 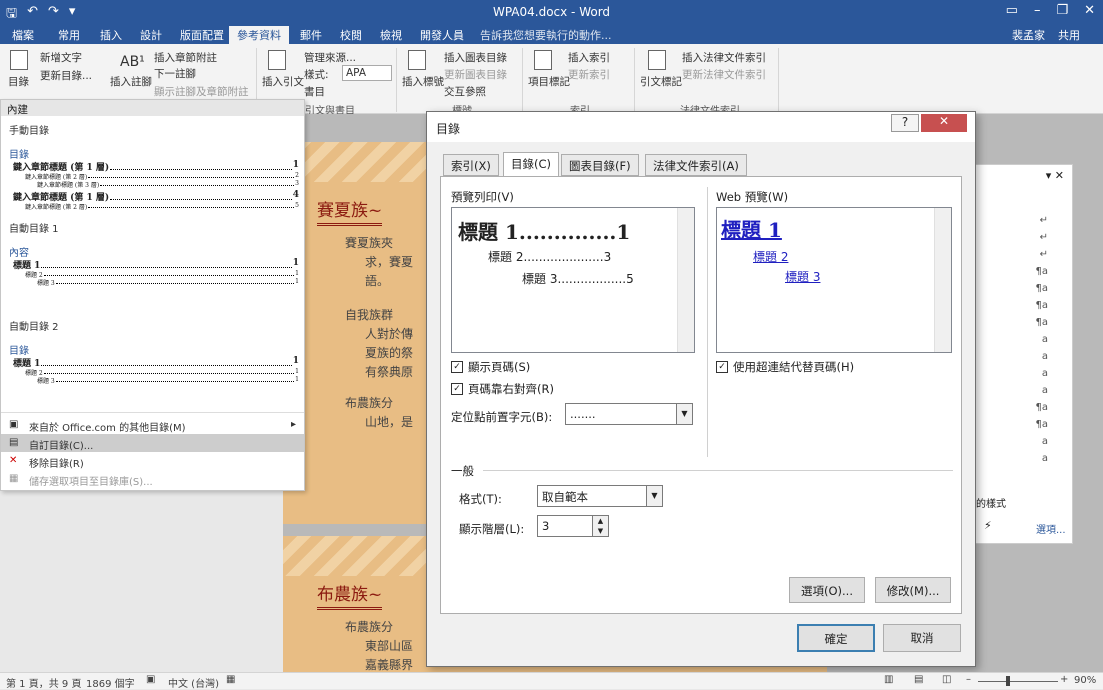 I want to click on tab-view: 檢視, so click(x=391, y=35).